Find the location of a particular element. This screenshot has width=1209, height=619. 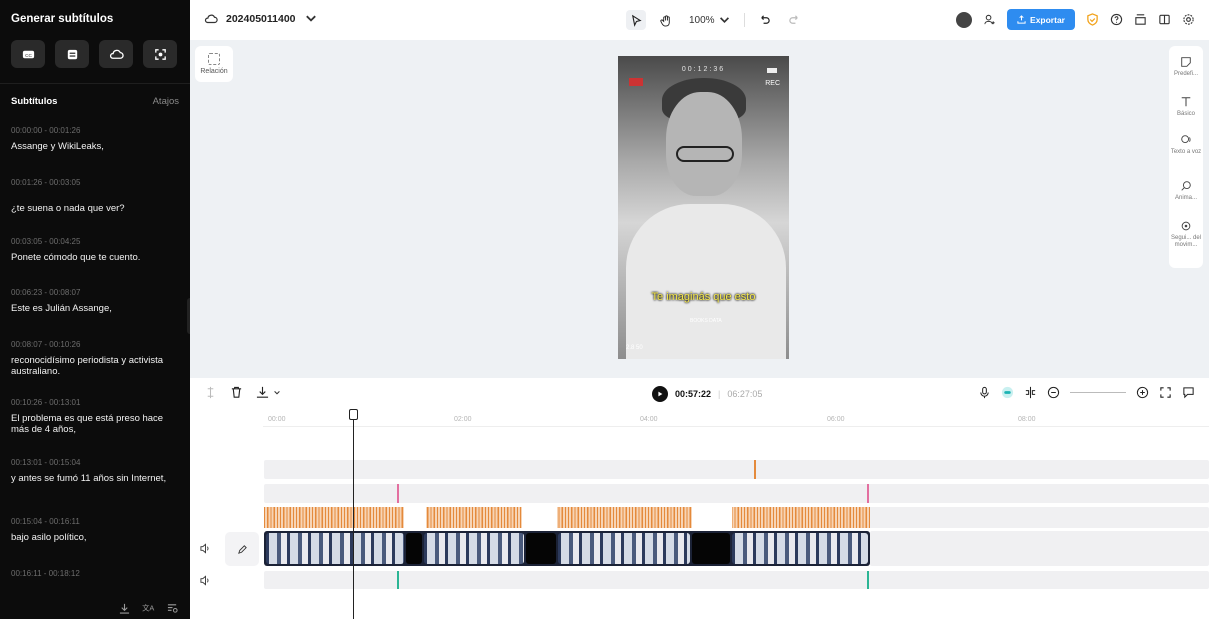

pencil-icon is located at coordinates (242, 549).